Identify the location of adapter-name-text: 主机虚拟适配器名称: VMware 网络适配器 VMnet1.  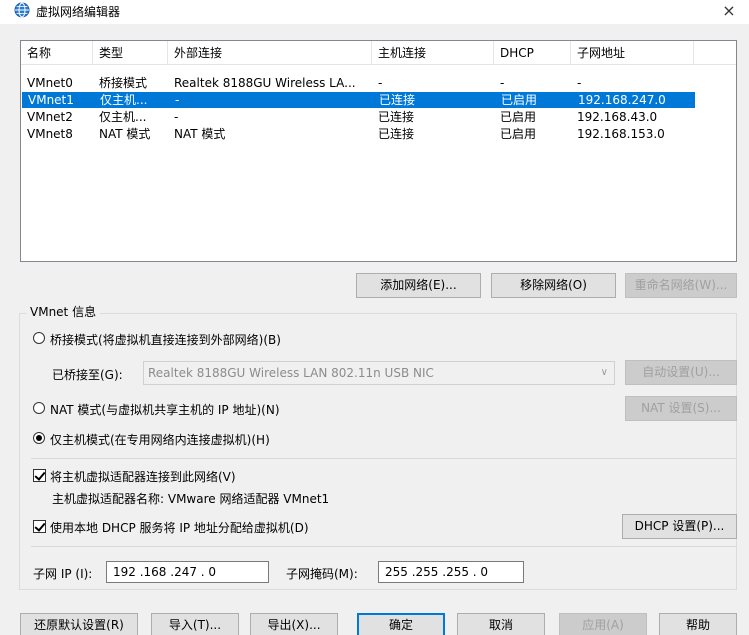
(191, 499).